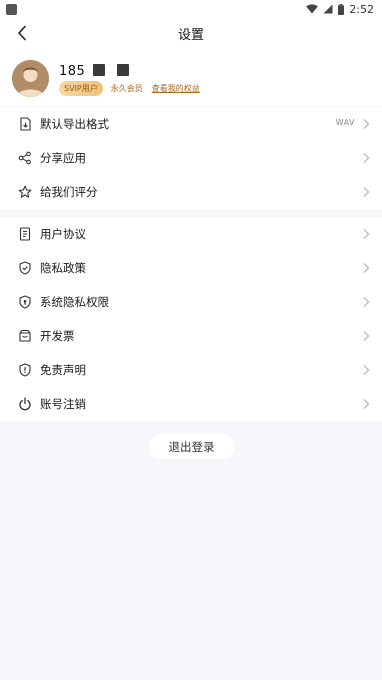  Describe the element at coordinates (345, 122) in the screenshot. I see `export-format-value: WAV` at that location.